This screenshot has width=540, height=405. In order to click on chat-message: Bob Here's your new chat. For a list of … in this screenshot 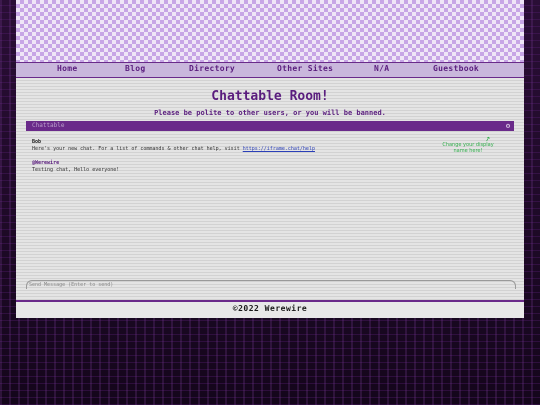, I will do `click(173, 146)`.